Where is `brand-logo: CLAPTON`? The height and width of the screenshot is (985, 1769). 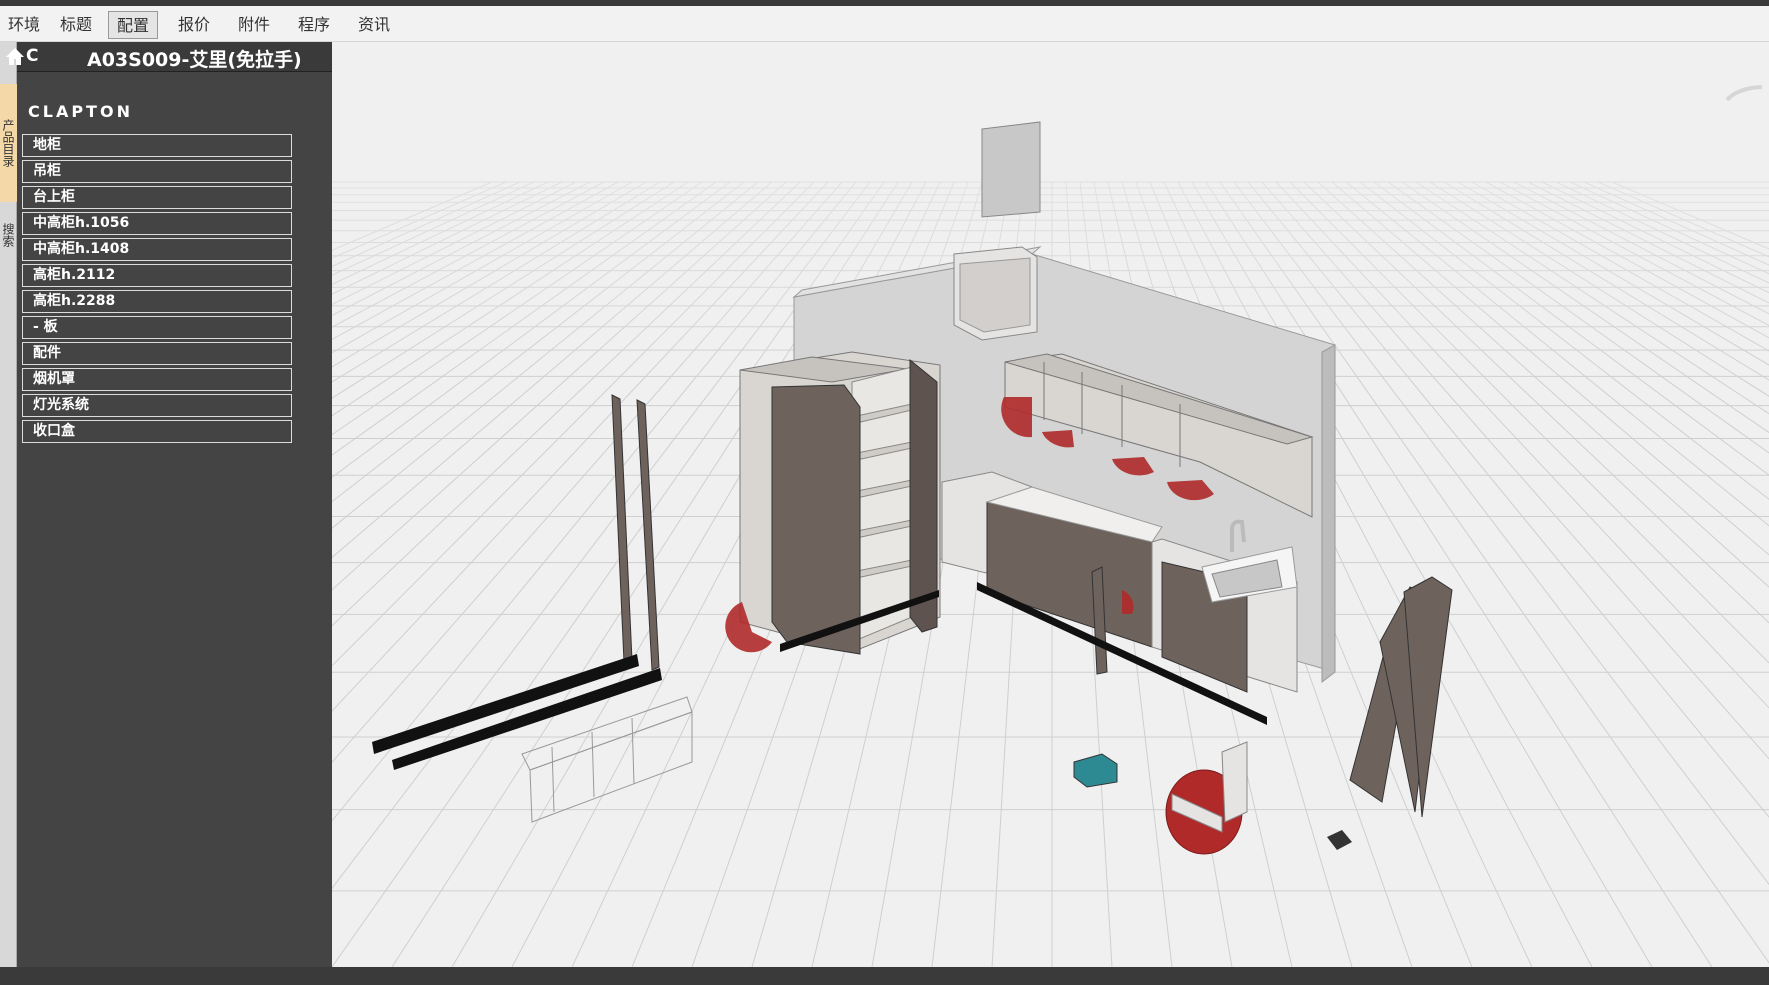 brand-logo: CLAPTON is located at coordinates (80, 111).